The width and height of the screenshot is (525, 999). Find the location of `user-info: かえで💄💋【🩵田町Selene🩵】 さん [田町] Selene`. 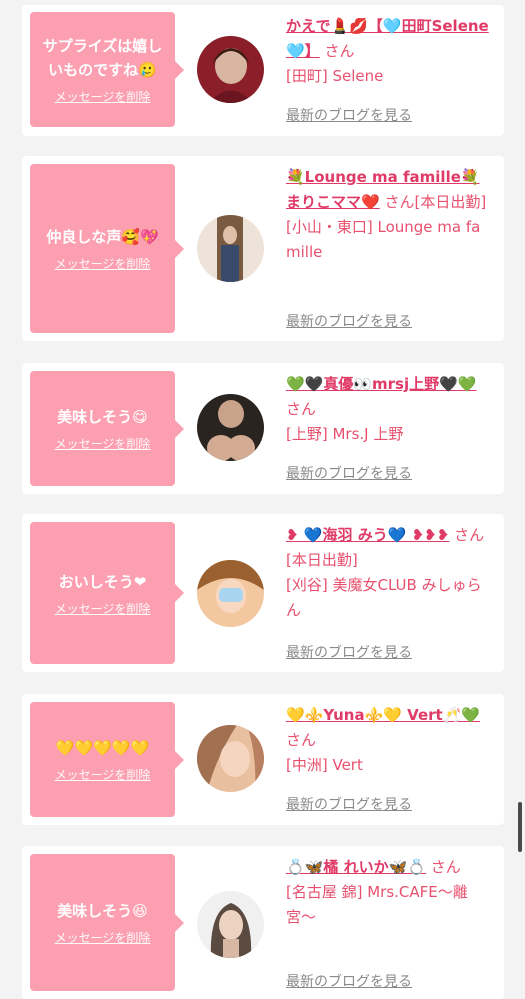

user-info: かえで💄💋【🩵田町Selene🩵】 さん [田町] Selene is located at coordinates (390, 51).